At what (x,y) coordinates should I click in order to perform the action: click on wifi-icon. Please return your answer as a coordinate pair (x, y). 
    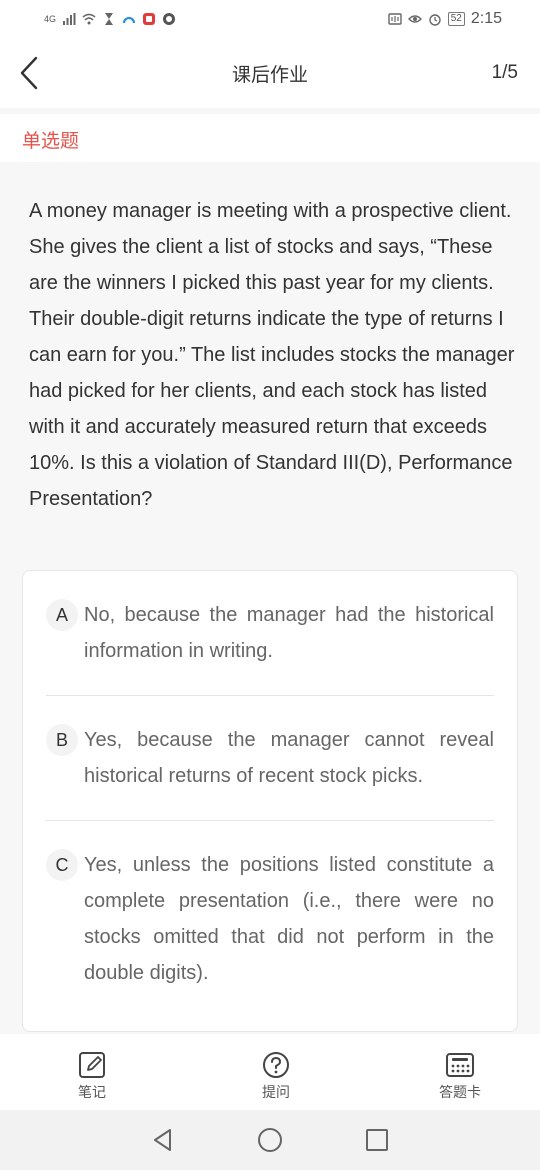
    Looking at the image, I should click on (89, 19).